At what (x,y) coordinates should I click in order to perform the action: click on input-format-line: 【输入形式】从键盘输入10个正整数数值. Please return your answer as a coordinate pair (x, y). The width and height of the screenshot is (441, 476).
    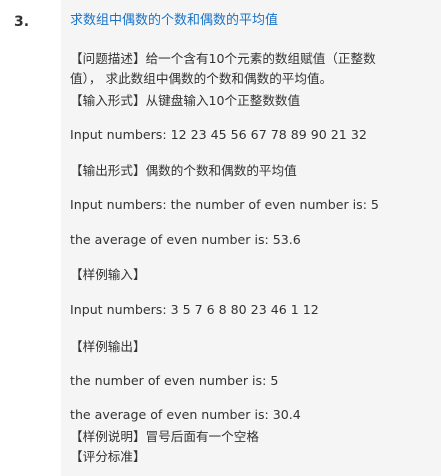
    Looking at the image, I should click on (185, 100).